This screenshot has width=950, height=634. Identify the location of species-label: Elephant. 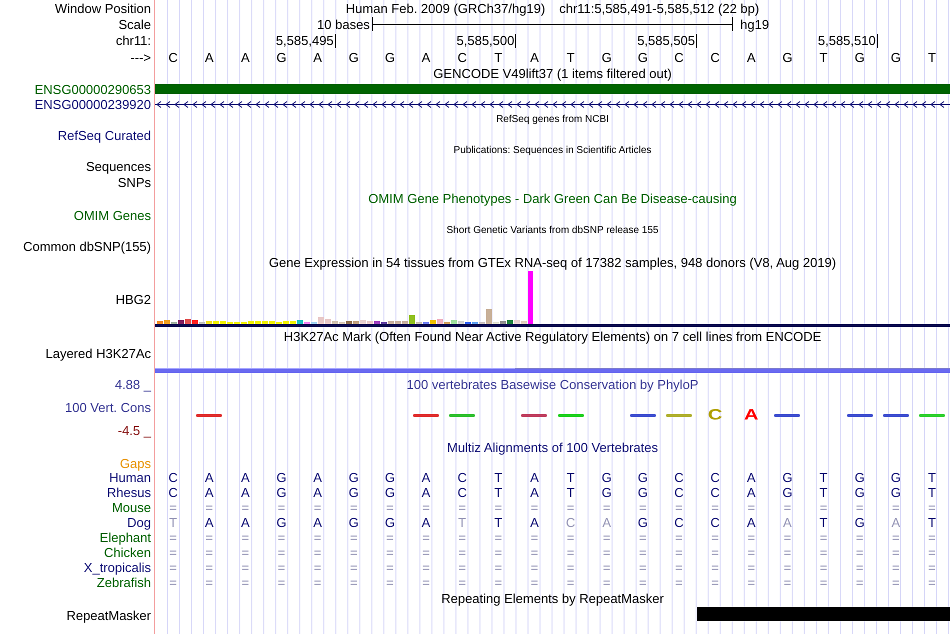
(125, 537).